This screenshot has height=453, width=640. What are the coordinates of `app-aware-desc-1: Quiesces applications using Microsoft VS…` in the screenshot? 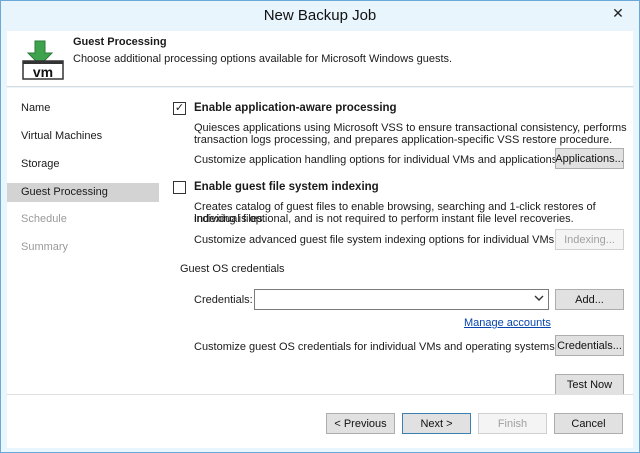 It's located at (410, 128).